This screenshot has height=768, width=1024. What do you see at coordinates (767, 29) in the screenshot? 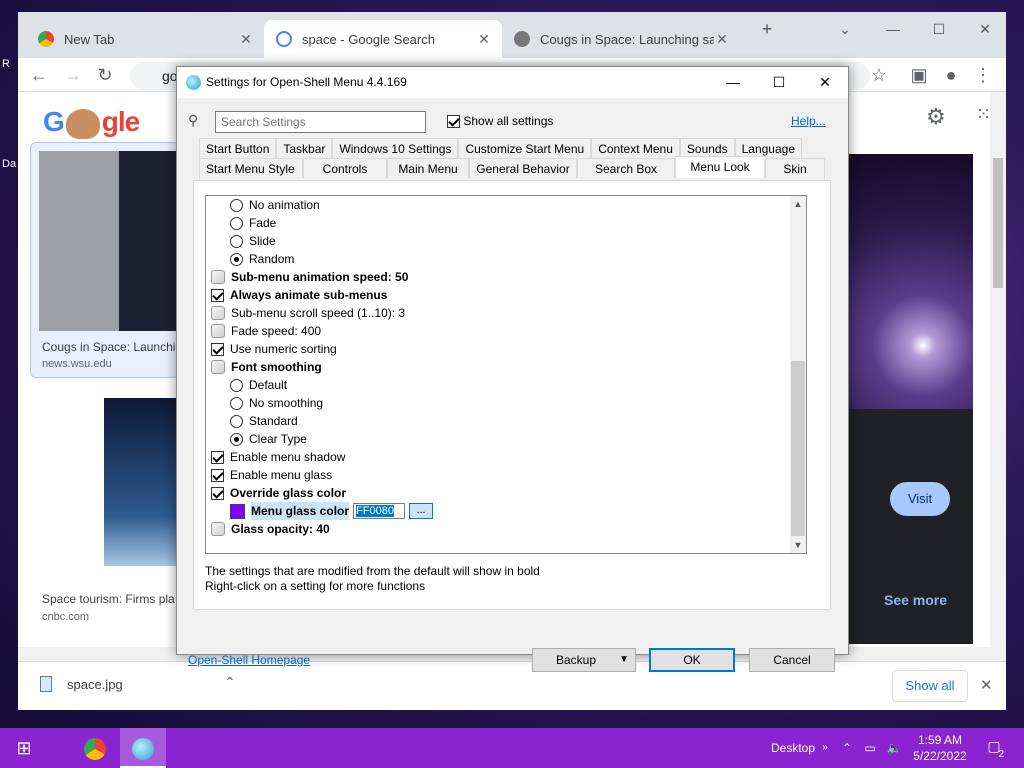
I see `new-tab-button: +` at bounding box center [767, 29].